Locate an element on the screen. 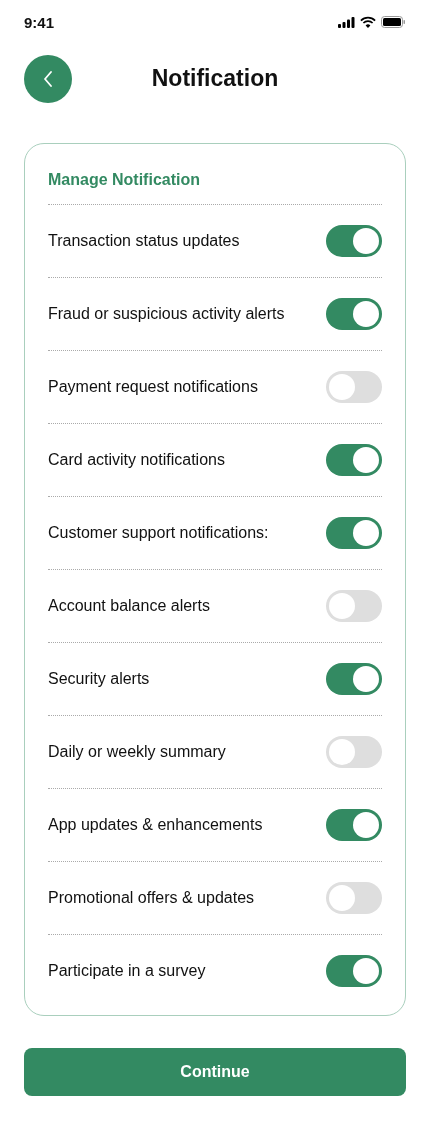 This screenshot has height=1130, width=430. setting-label: App updates & enhancements is located at coordinates (155, 825).